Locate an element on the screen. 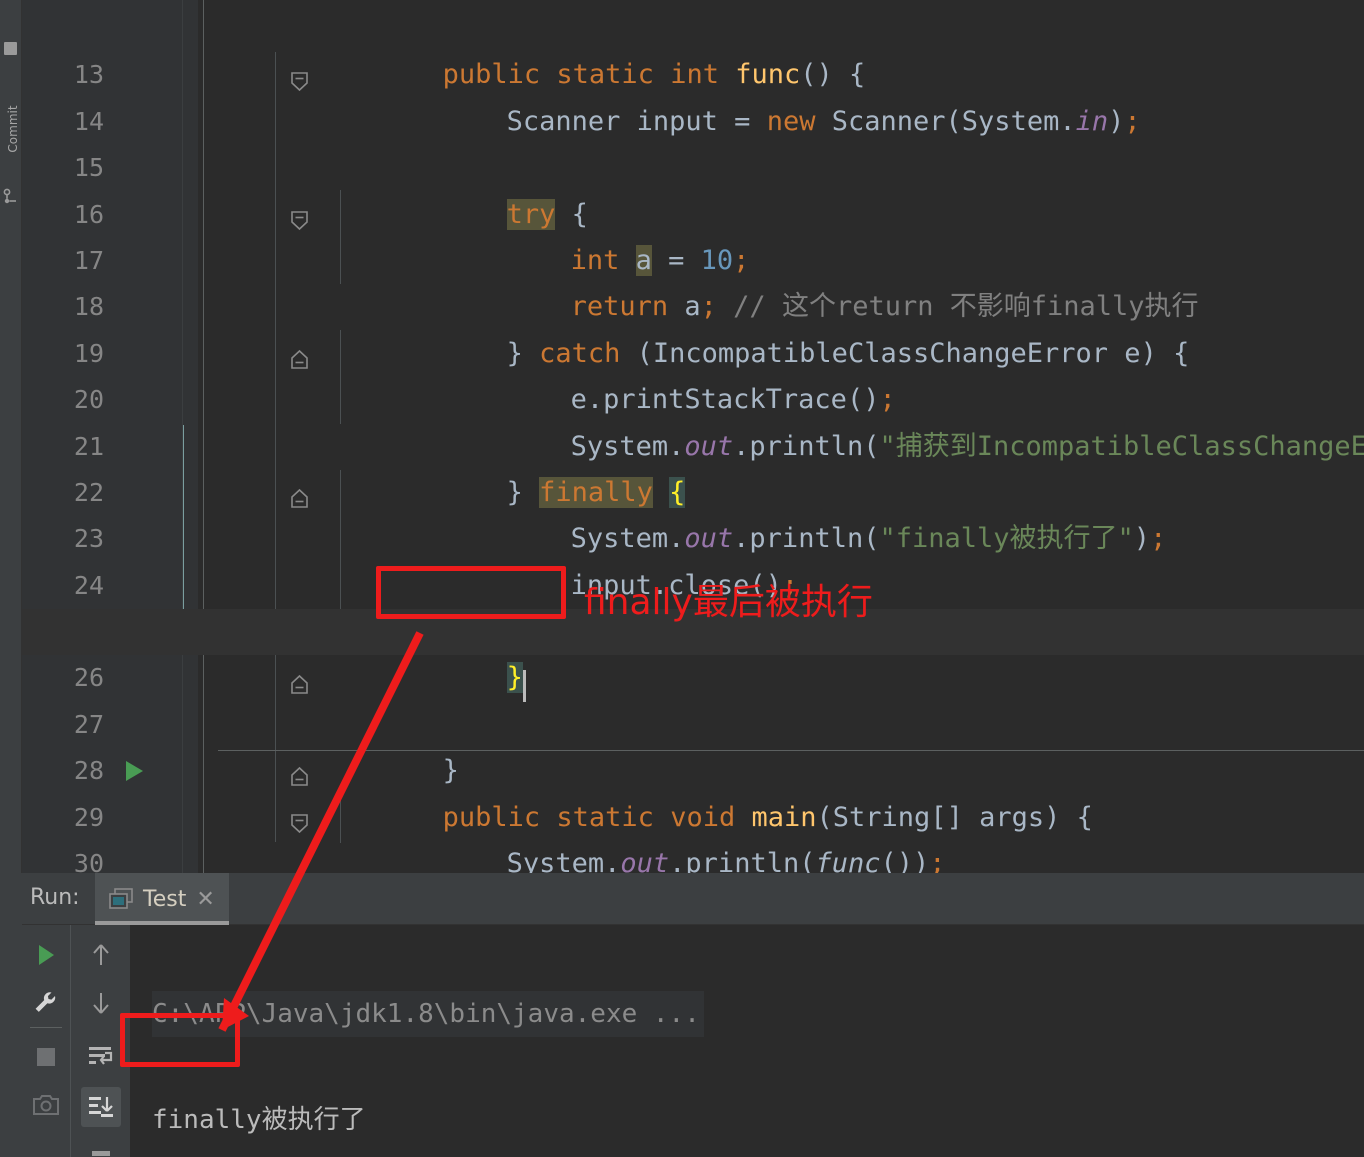 The image size is (1364, 1157). rerun-button is located at coordinates (46, 955).